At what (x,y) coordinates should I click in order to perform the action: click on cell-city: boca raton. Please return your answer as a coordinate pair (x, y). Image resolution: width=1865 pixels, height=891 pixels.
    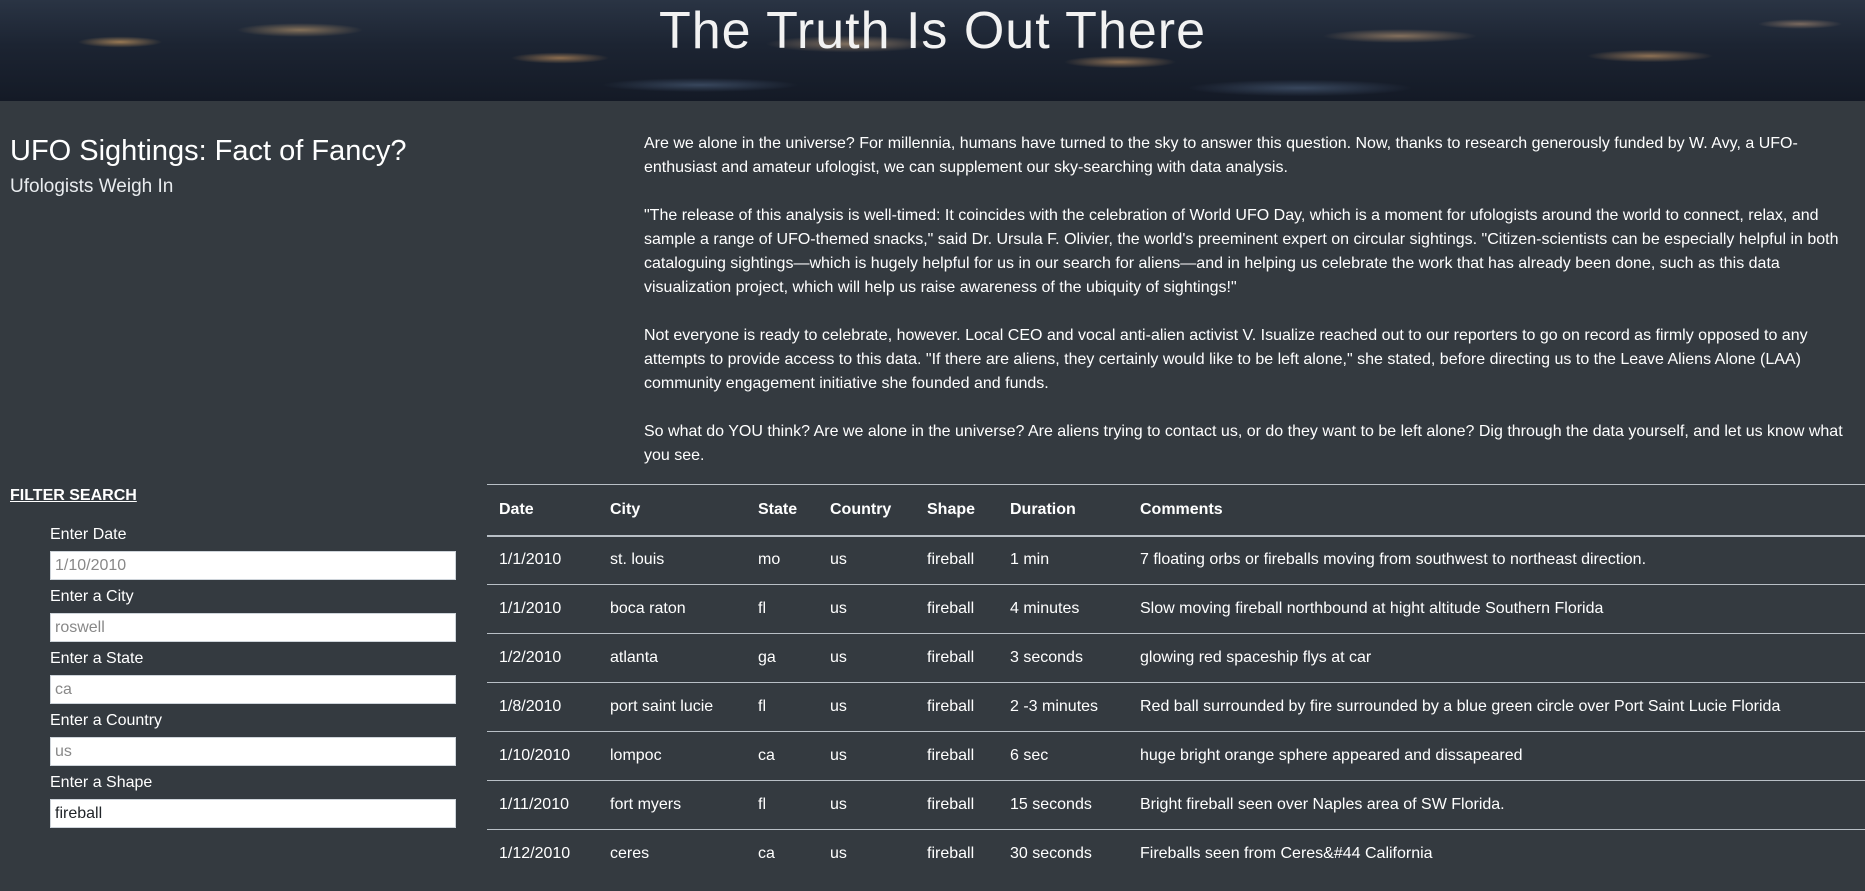
    Looking at the image, I should click on (672, 609).